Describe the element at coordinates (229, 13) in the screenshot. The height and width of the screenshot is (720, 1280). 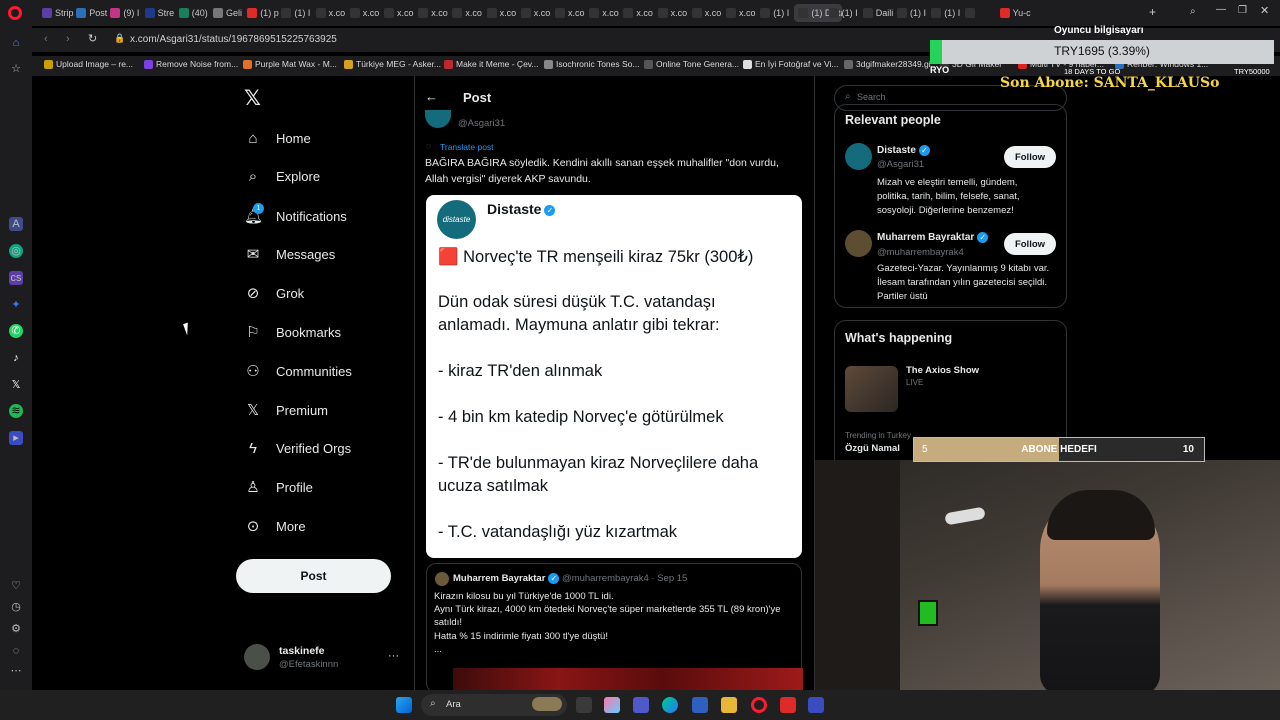
I see `browser-tab: Geli` at that location.